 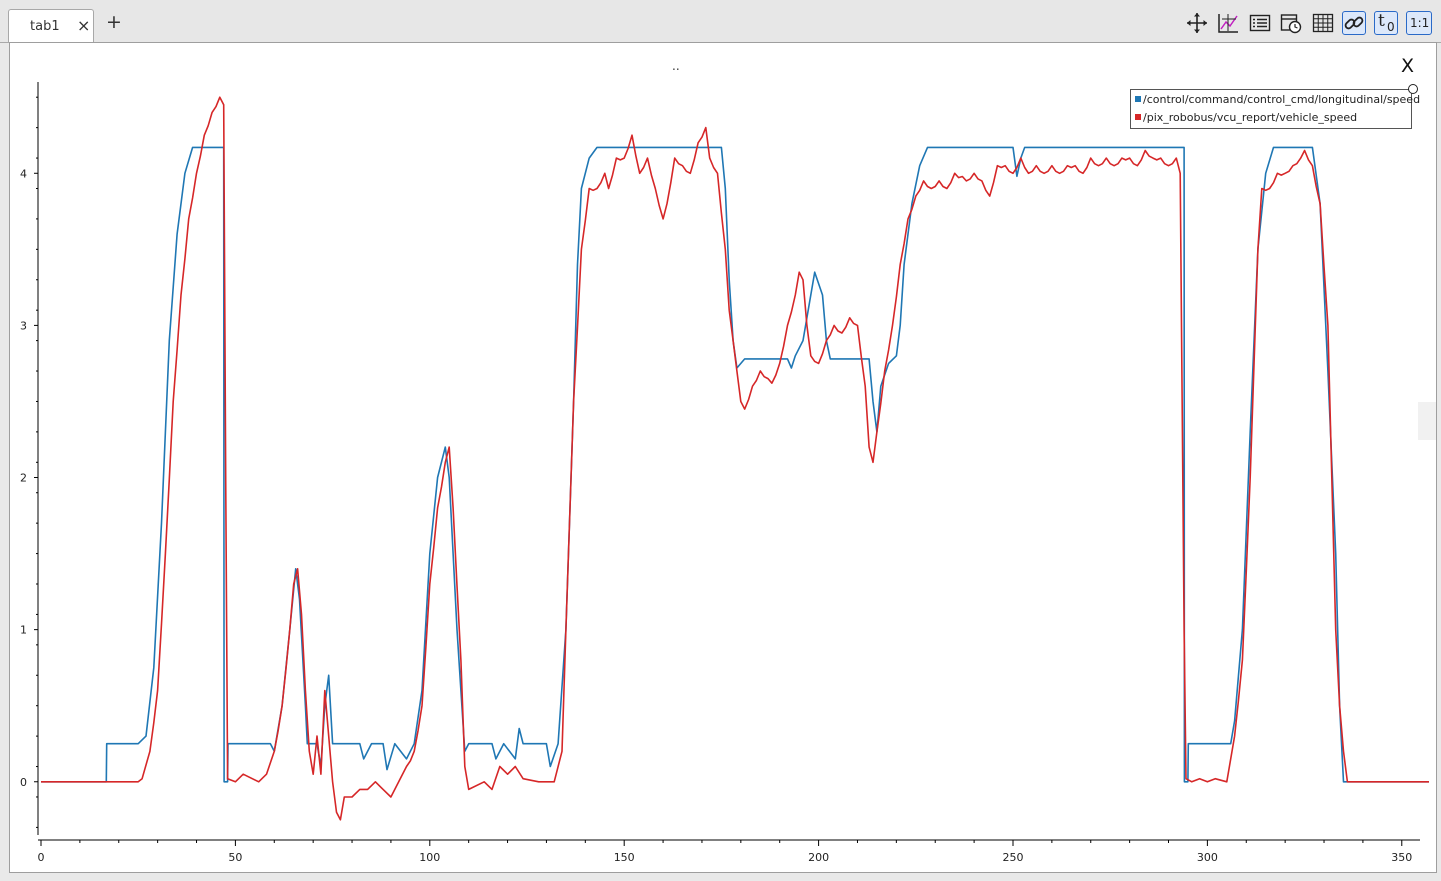 What do you see at coordinates (23, 782) in the screenshot?
I see `y-tick-label-0: 0` at bounding box center [23, 782].